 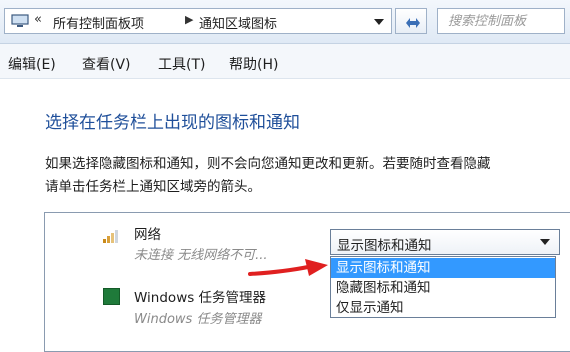 I want to click on network-signal-icon, so click(x=110, y=236).